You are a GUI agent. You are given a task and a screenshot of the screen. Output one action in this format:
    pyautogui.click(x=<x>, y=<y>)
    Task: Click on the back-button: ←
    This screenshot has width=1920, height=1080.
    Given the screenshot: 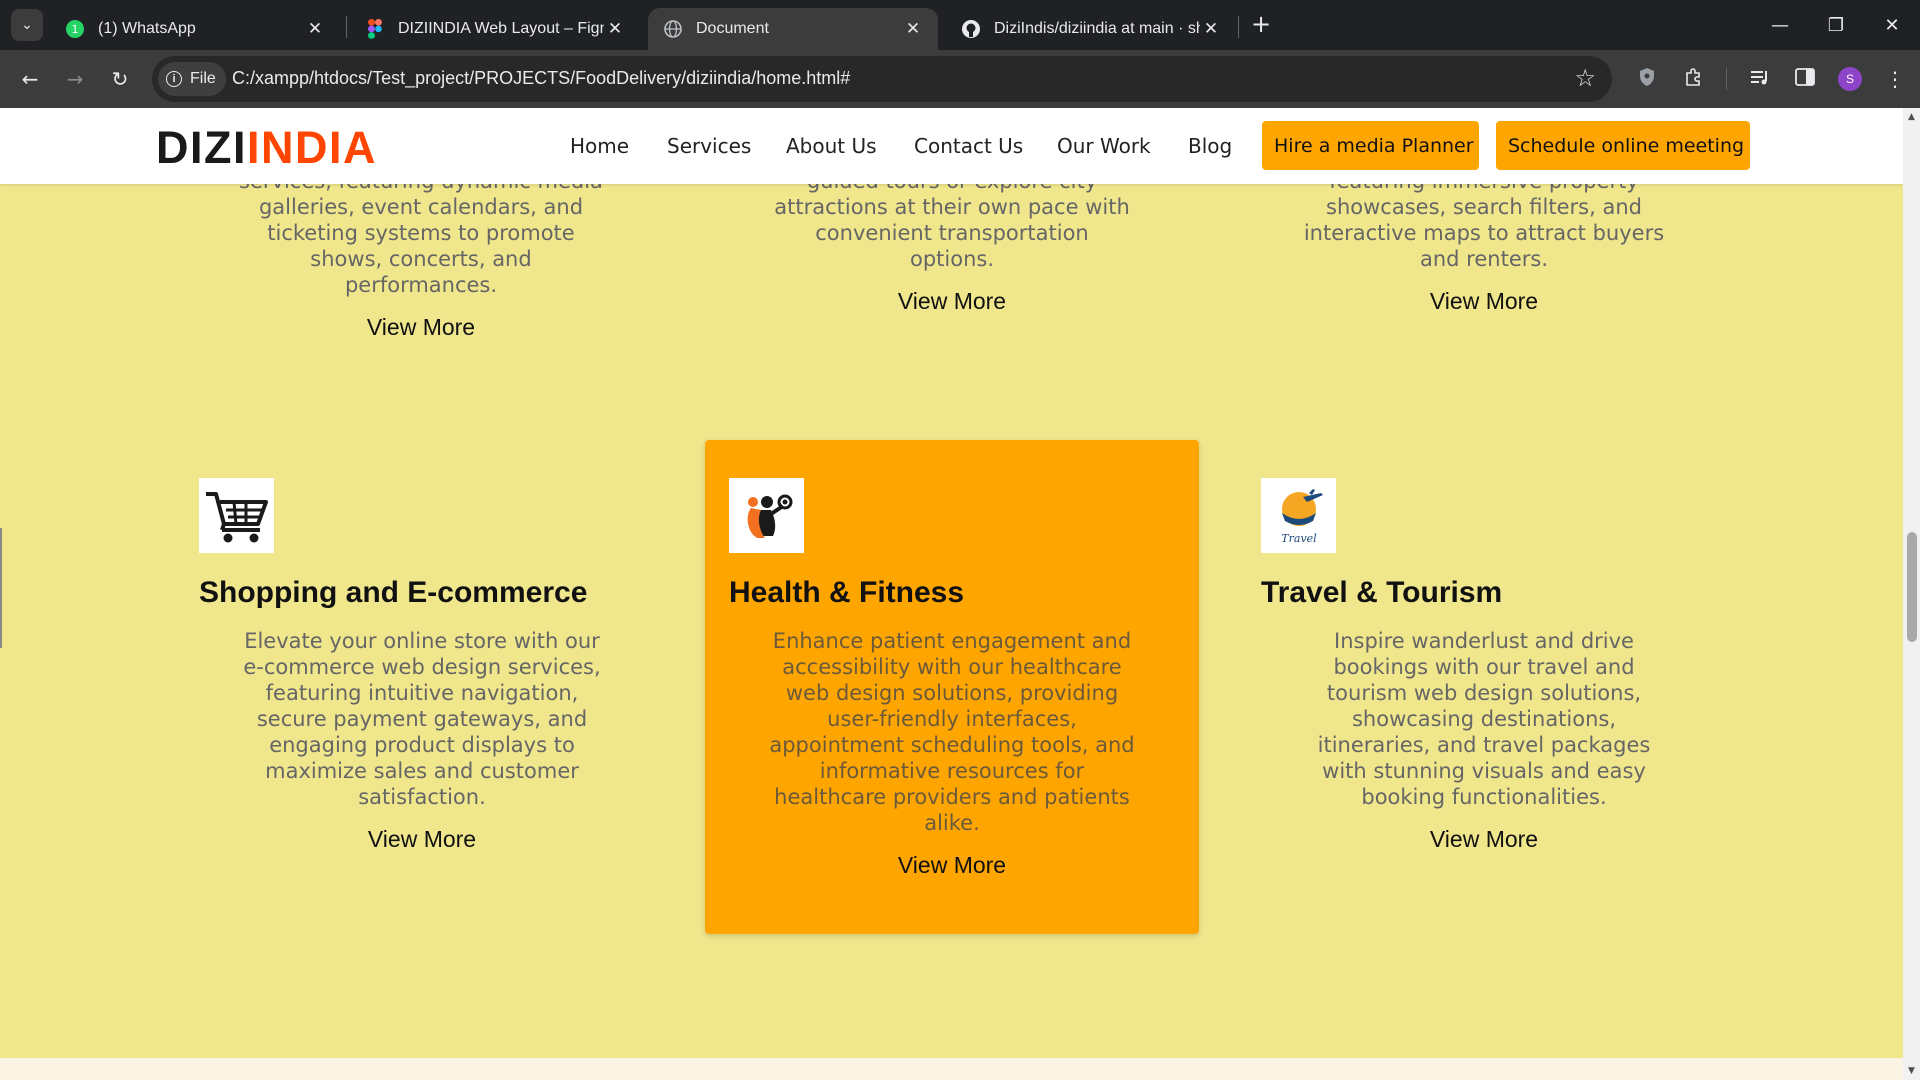 What is the action you would take?
    pyautogui.click(x=30, y=79)
    